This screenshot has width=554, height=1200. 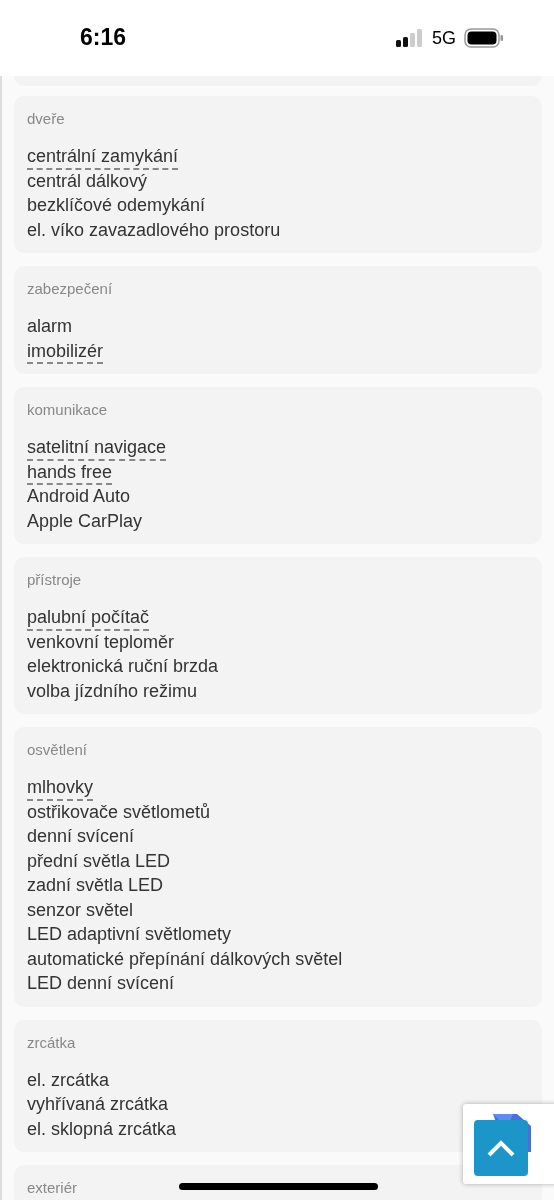 I want to click on feature-item: venkovní teploměr, so click(x=101, y=642).